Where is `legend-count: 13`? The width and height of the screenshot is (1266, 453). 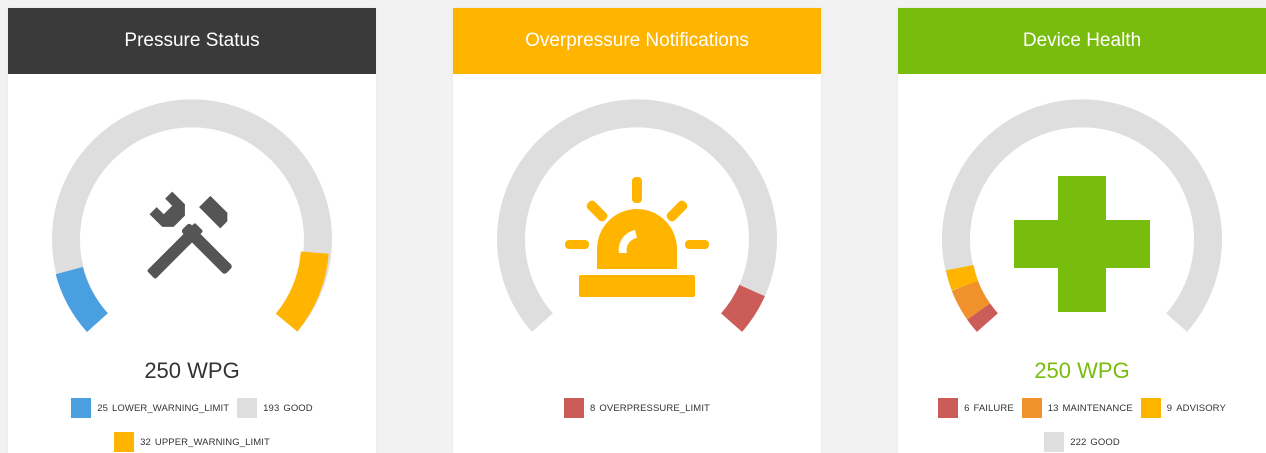
legend-count: 13 is located at coordinates (1053, 408).